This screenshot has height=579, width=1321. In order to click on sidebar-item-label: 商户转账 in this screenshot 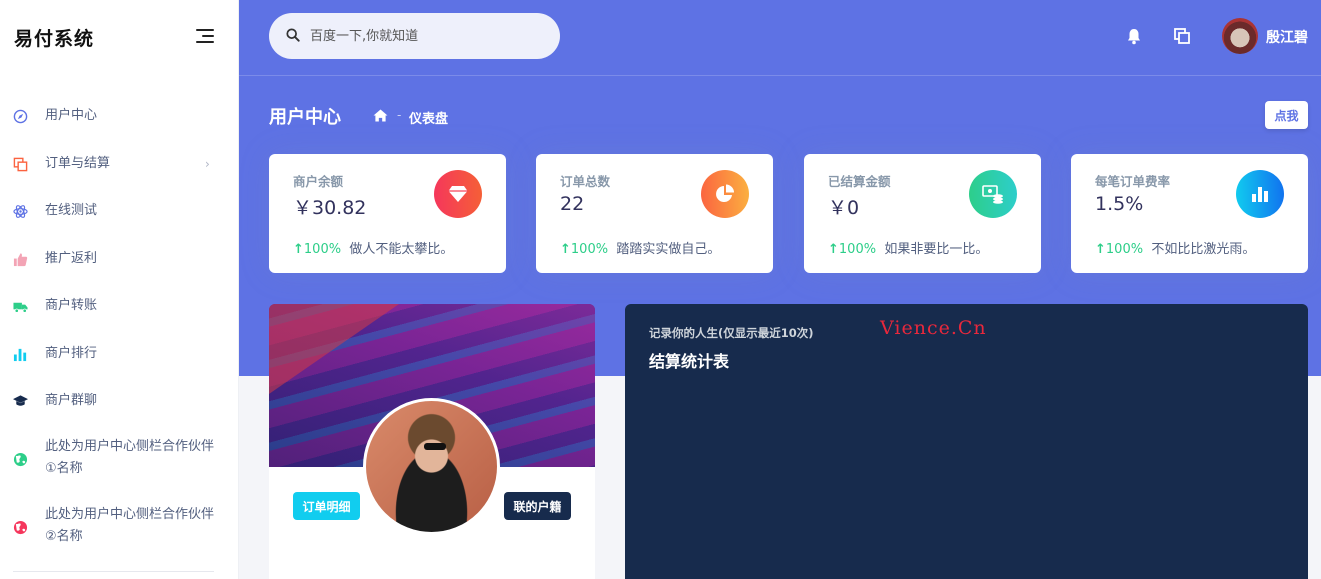, I will do `click(71, 305)`.